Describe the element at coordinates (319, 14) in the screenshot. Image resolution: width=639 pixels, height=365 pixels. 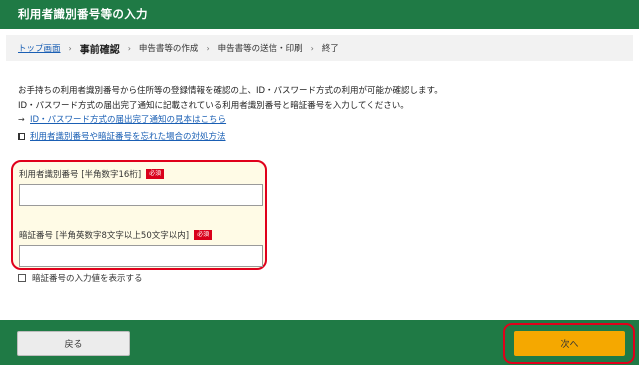
I see `header-bar: 利用者識別番号等の入力` at that location.